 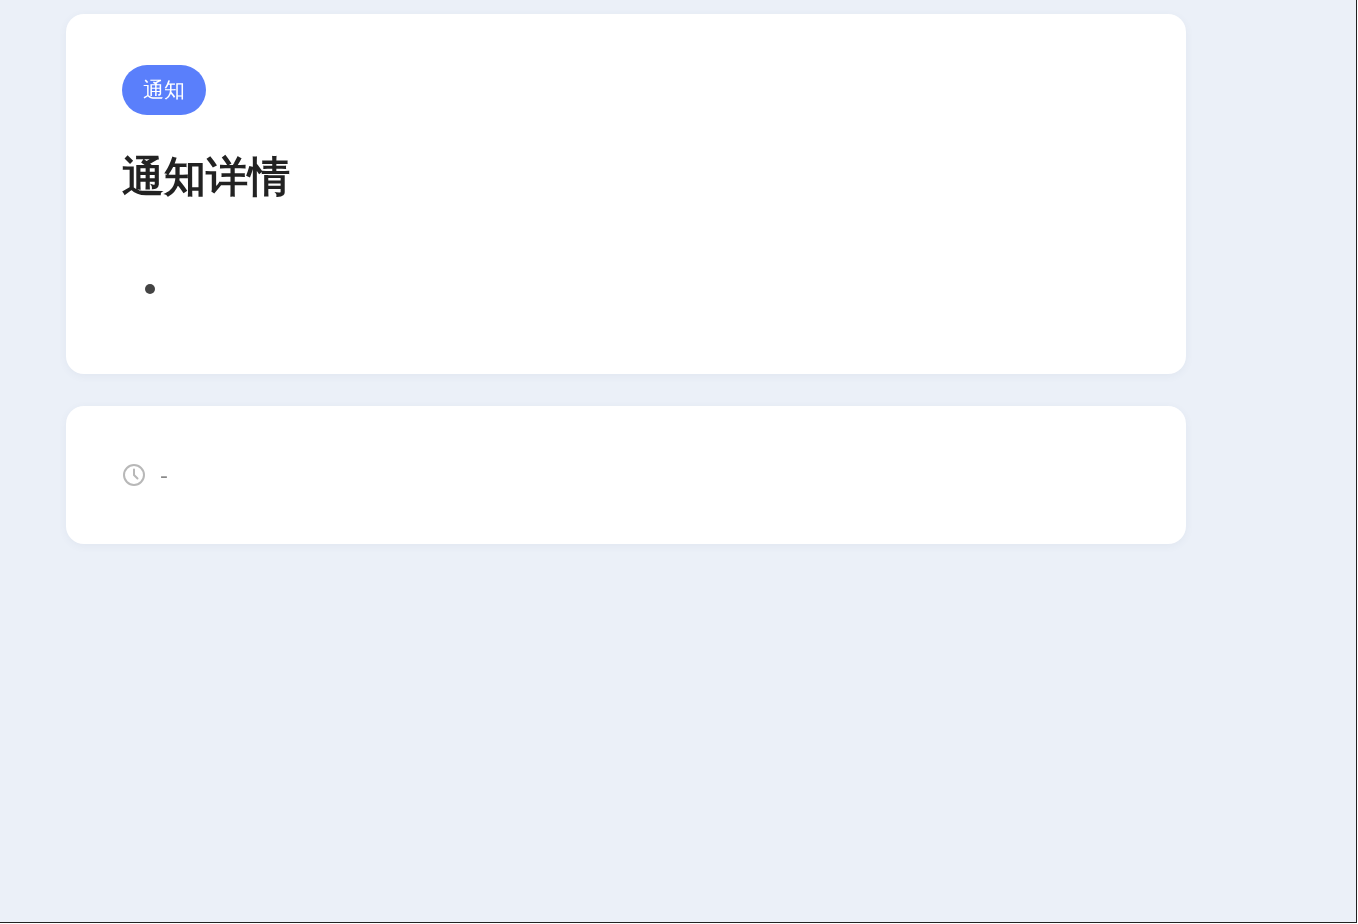 I want to click on bullet-dot, so click(x=150, y=289).